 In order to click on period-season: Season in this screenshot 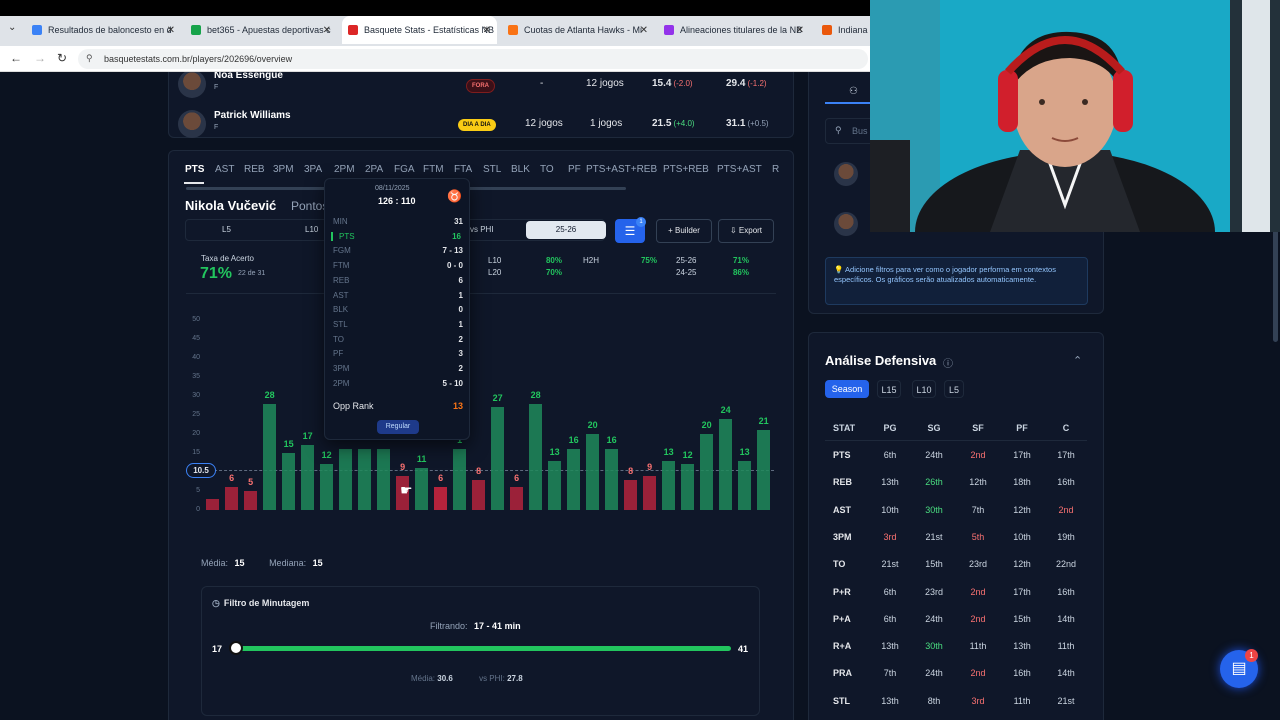, I will do `click(847, 389)`.